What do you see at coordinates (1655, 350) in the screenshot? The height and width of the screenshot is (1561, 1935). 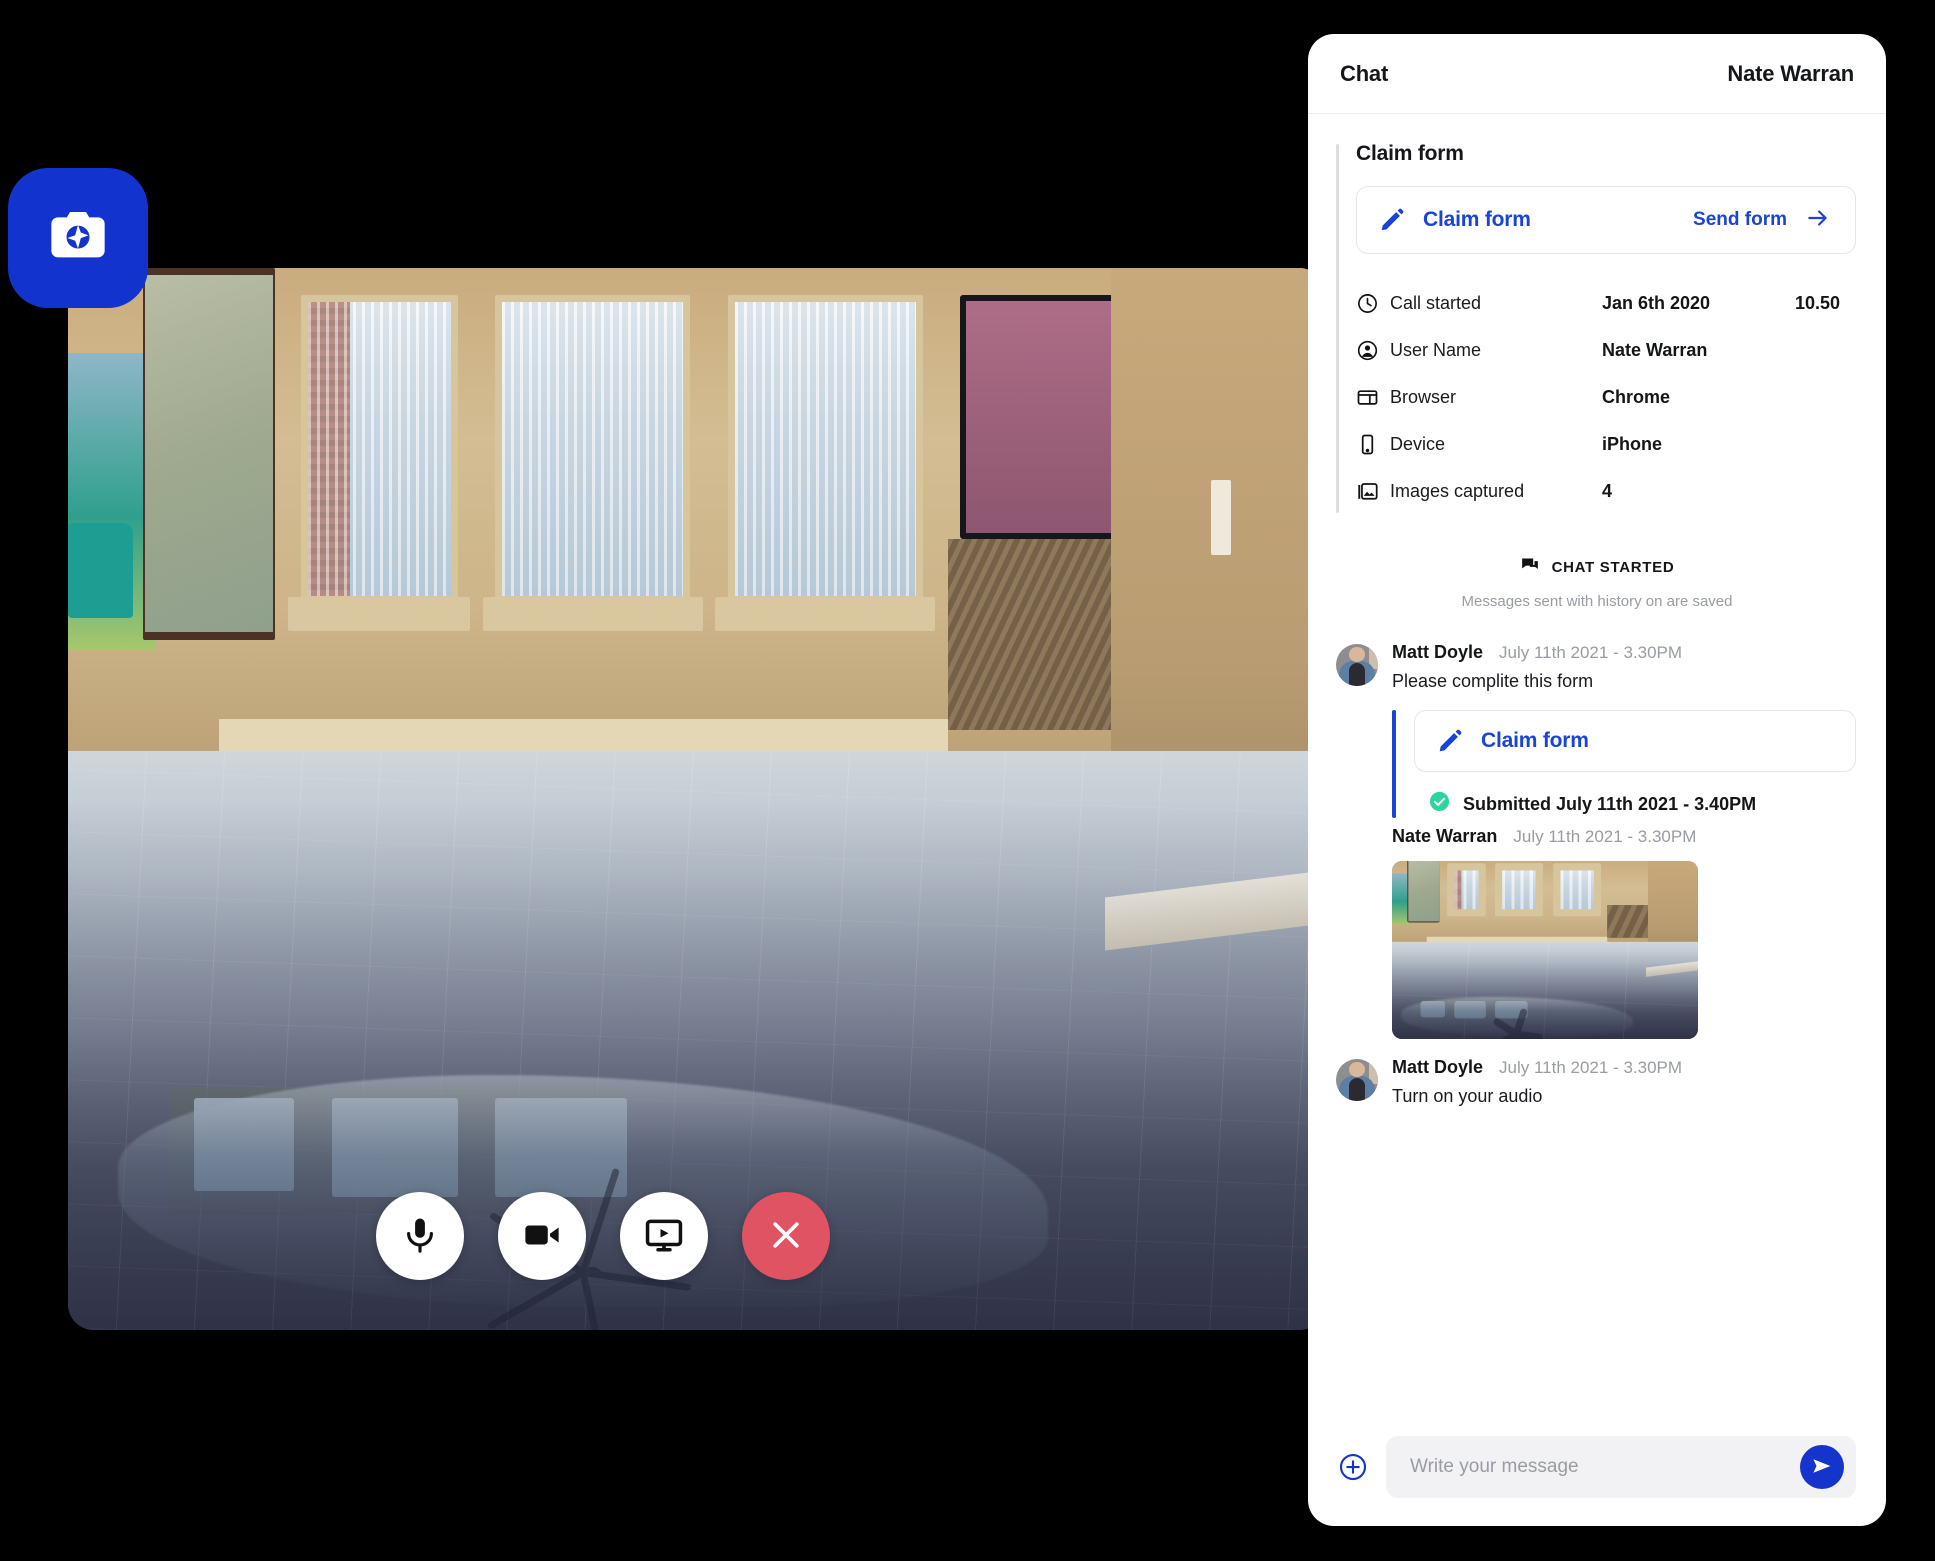 I see `meta-value: Nate Warran` at bounding box center [1655, 350].